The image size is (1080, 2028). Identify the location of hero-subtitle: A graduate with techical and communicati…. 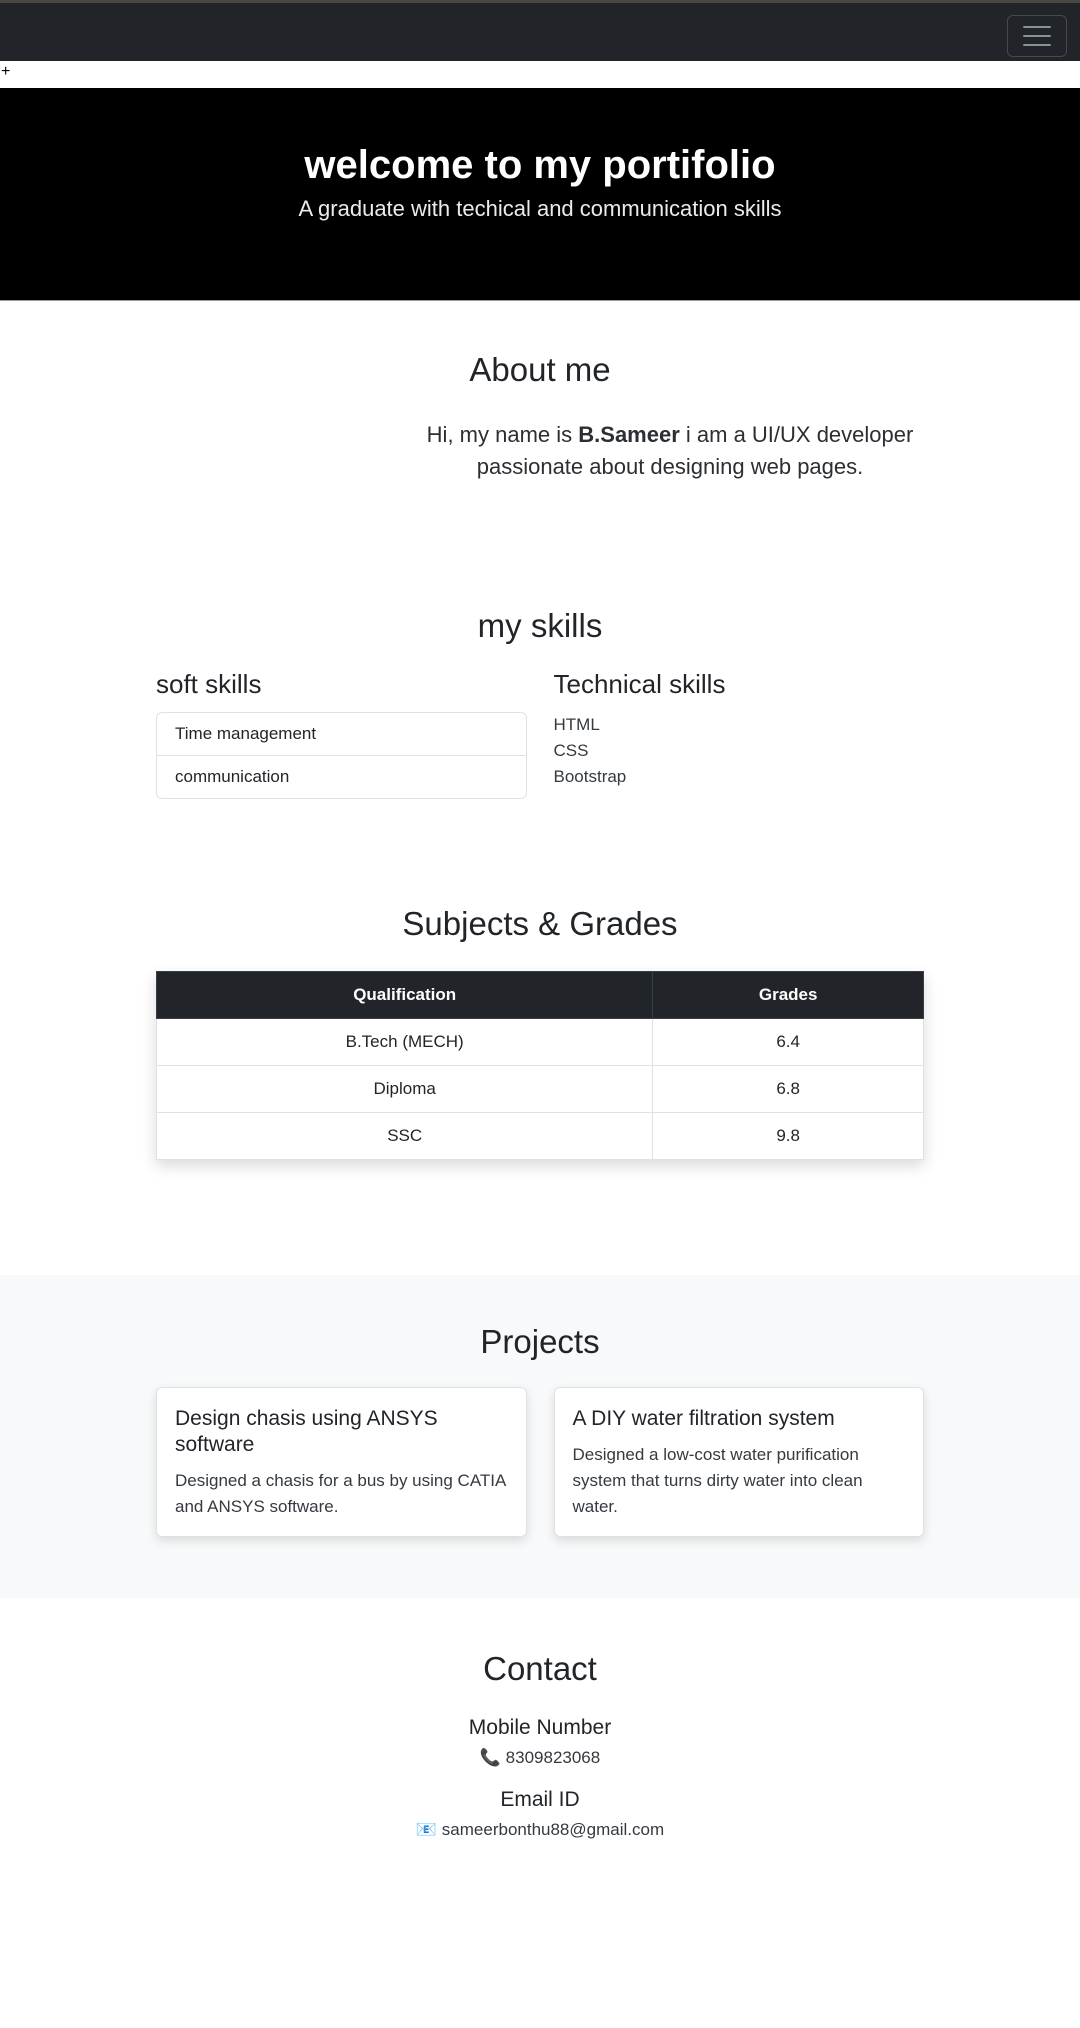
(540, 208).